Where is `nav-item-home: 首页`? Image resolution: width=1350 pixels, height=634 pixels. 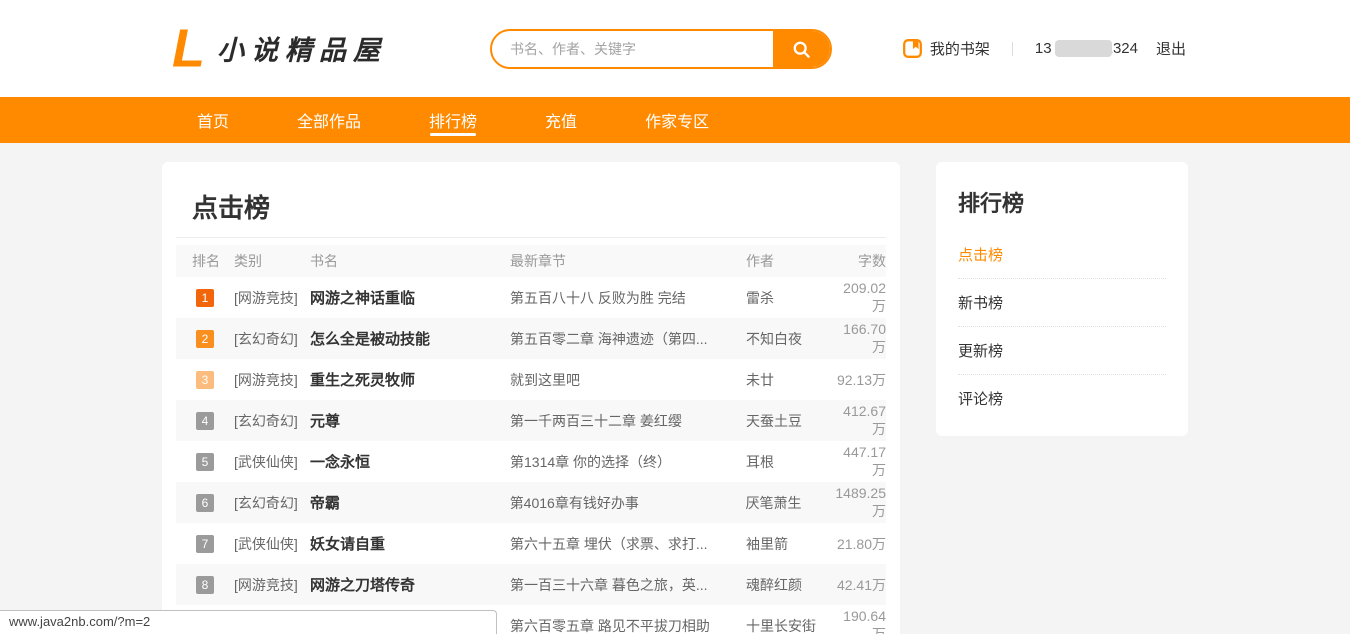
nav-item-home: 首页 is located at coordinates (213, 120).